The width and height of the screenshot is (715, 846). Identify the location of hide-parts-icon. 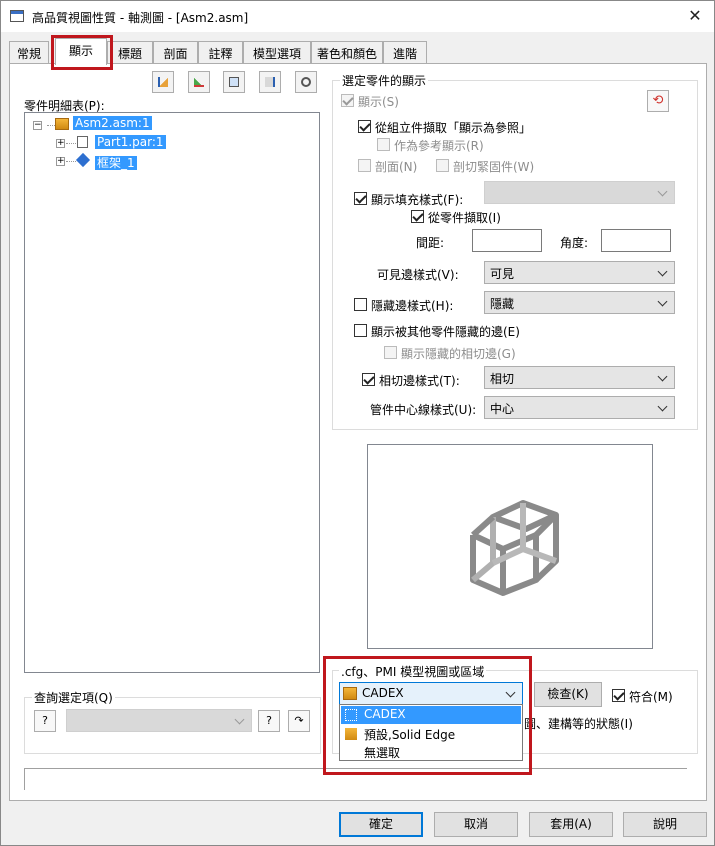
(270, 82).